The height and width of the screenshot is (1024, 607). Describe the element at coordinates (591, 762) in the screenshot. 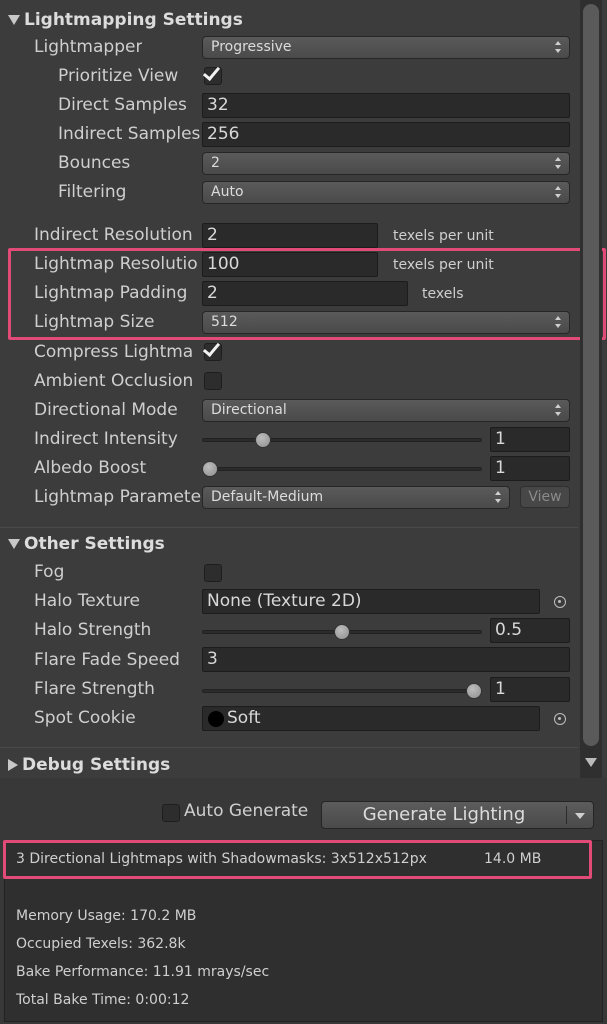

I see `scroll-down-arrow-icon` at that location.